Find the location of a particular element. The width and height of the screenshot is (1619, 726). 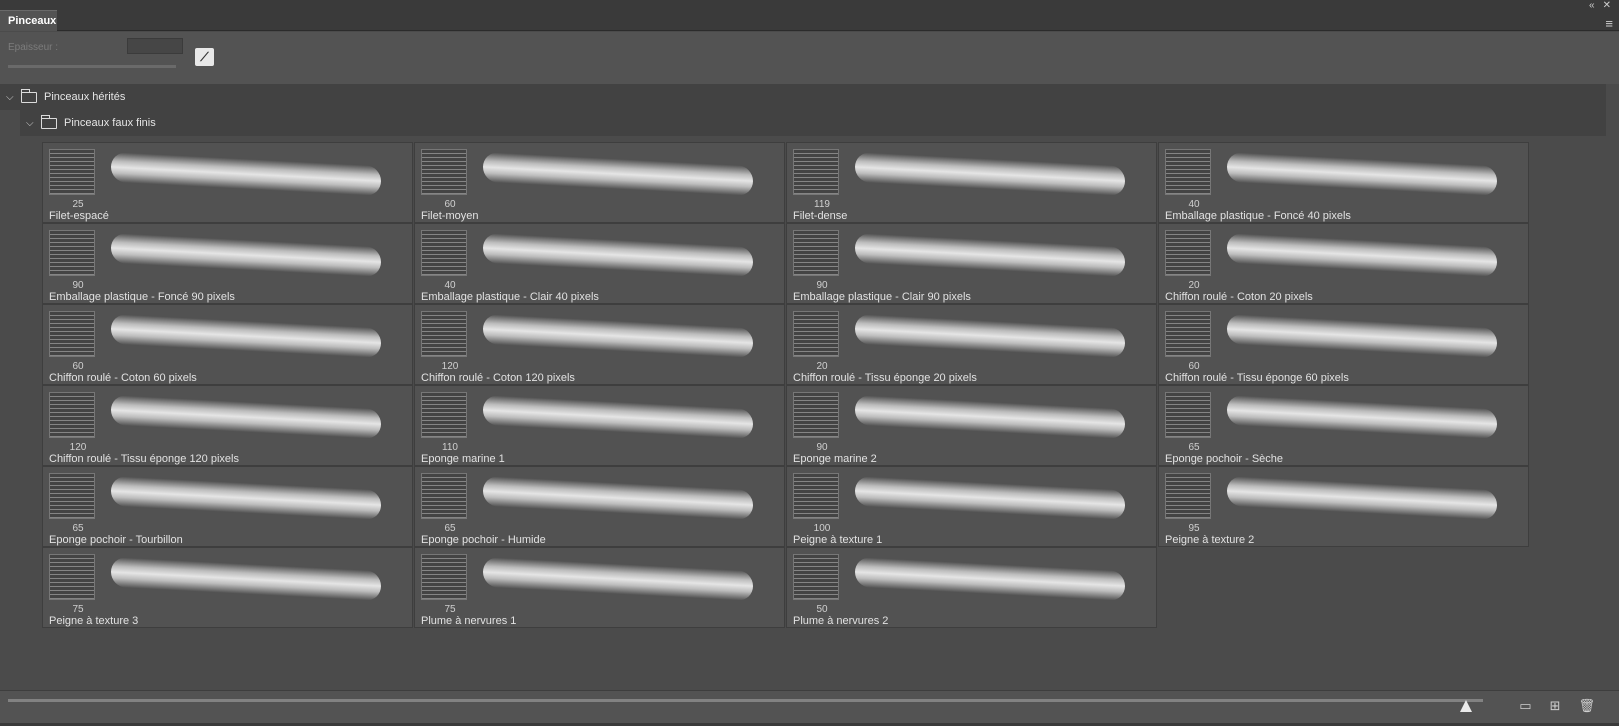

brush-preset: 60 Filet-moyen is located at coordinates (599, 182).